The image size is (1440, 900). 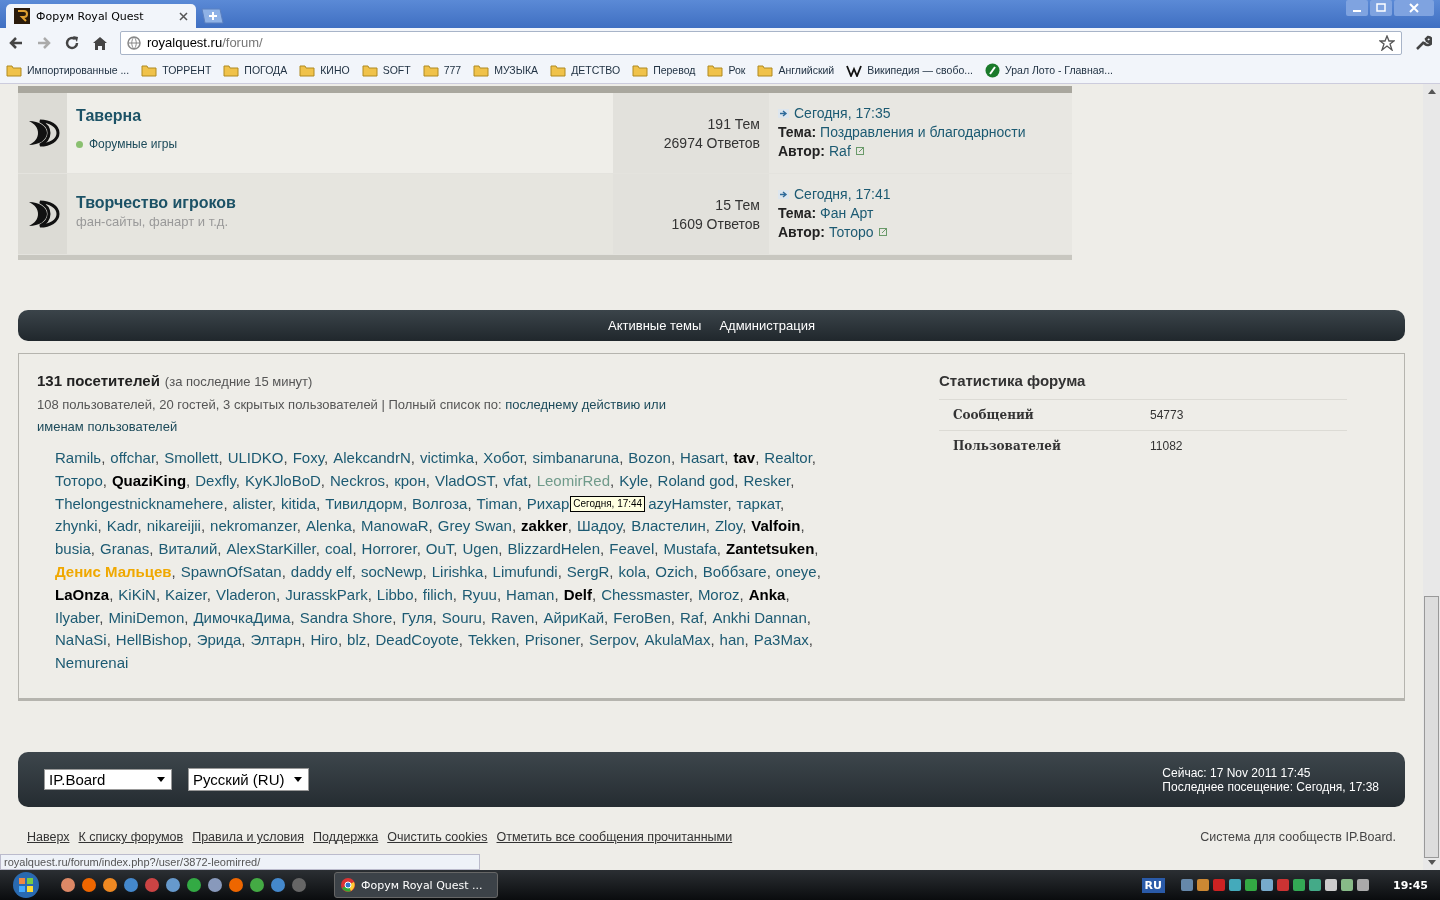 I want to click on footer-link: К списку форумов, so click(x=131, y=837).